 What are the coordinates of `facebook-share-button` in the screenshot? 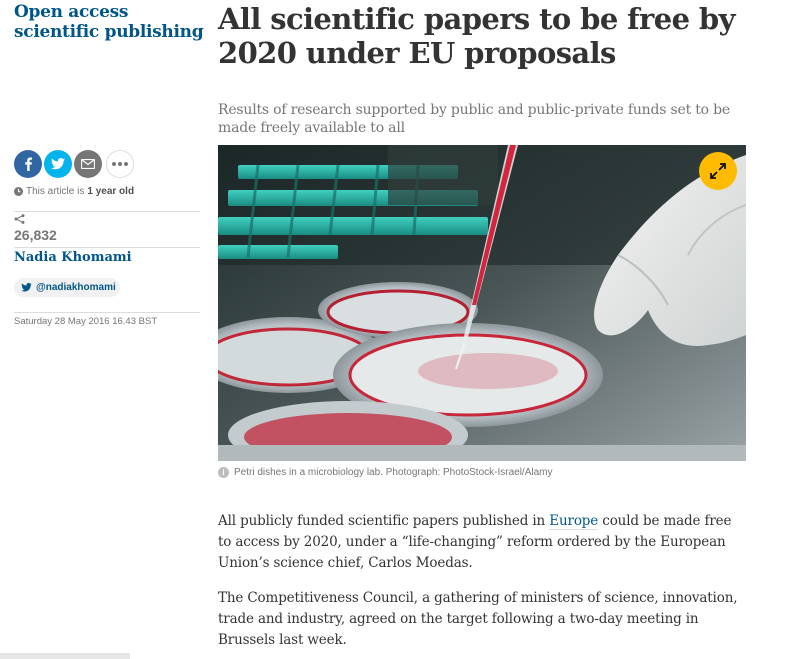 It's located at (28, 164).